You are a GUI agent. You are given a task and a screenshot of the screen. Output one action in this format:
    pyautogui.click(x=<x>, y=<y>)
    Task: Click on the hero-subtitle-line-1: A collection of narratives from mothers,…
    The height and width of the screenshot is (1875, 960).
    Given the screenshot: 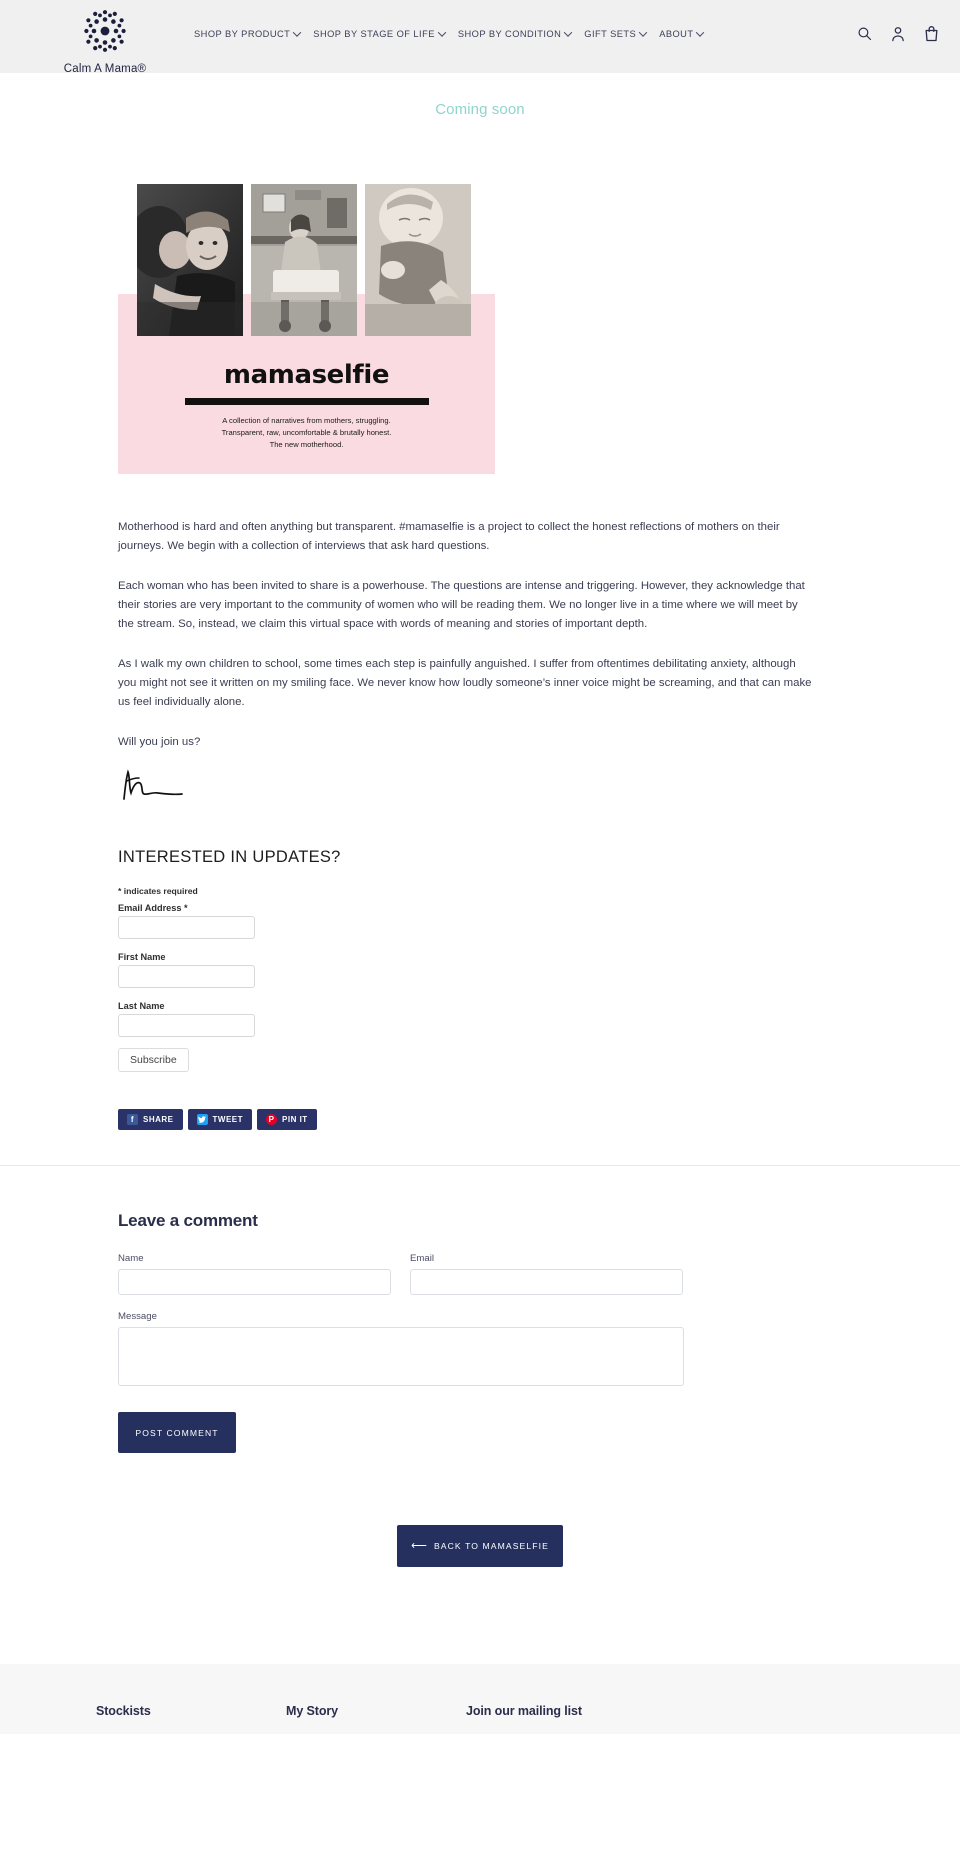 What is the action you would take?
    pyautogui.click(x=306, y=420)
    